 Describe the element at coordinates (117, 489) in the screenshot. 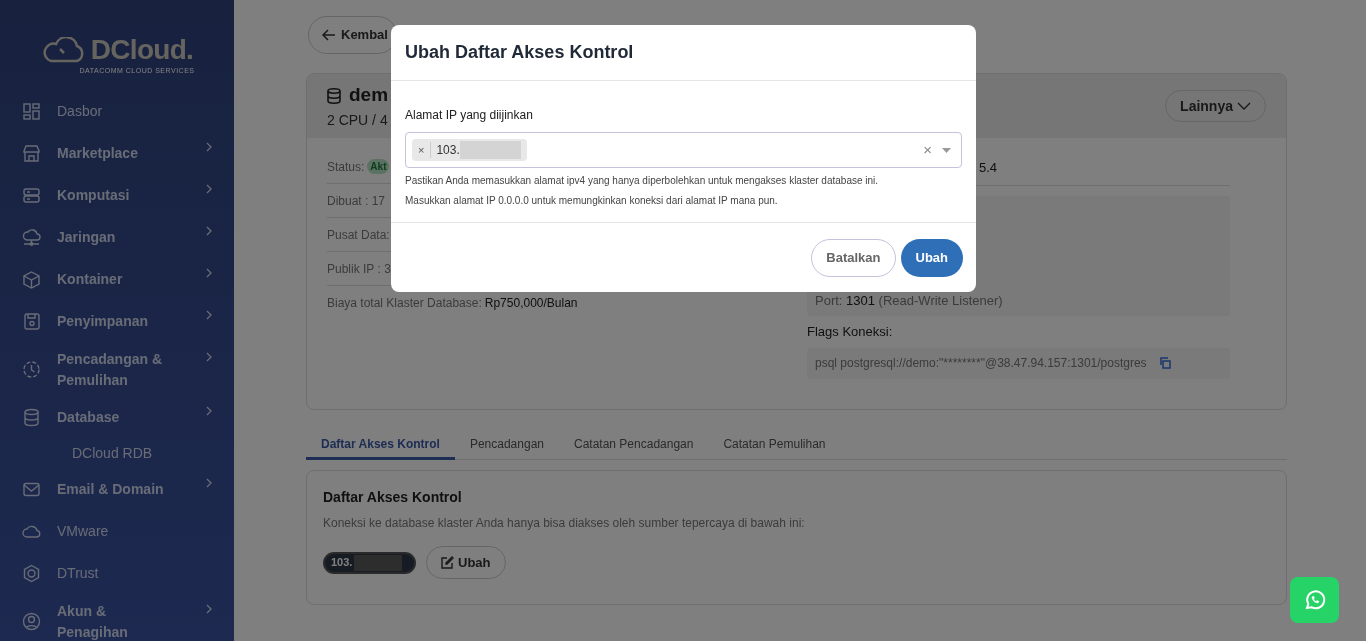

I see `sidebar-item: Email & Domain` at that location.